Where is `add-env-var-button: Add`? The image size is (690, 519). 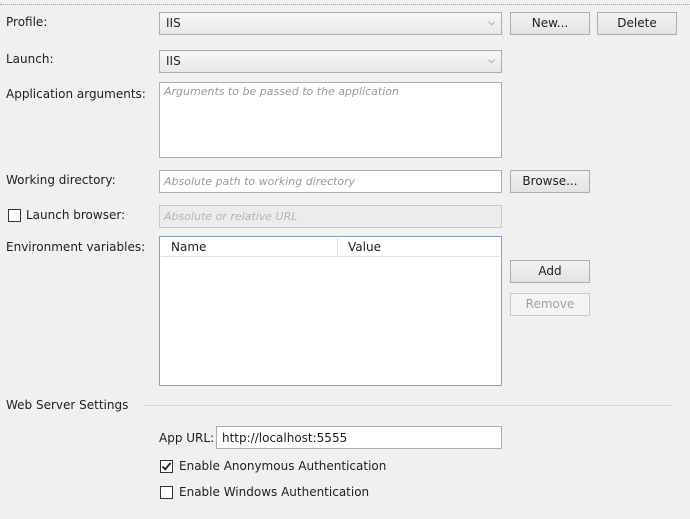
add-env-var-button: Add is located at coordinates (550, 271).